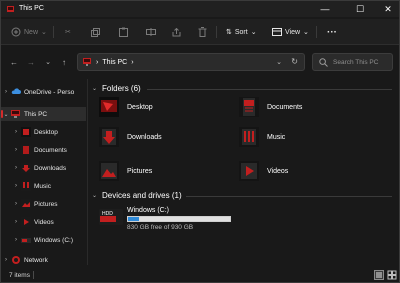 This screenshot has width=400, height=283. I want to click on folders-group-header: ⌄ Folders (6), so click(116, 88).